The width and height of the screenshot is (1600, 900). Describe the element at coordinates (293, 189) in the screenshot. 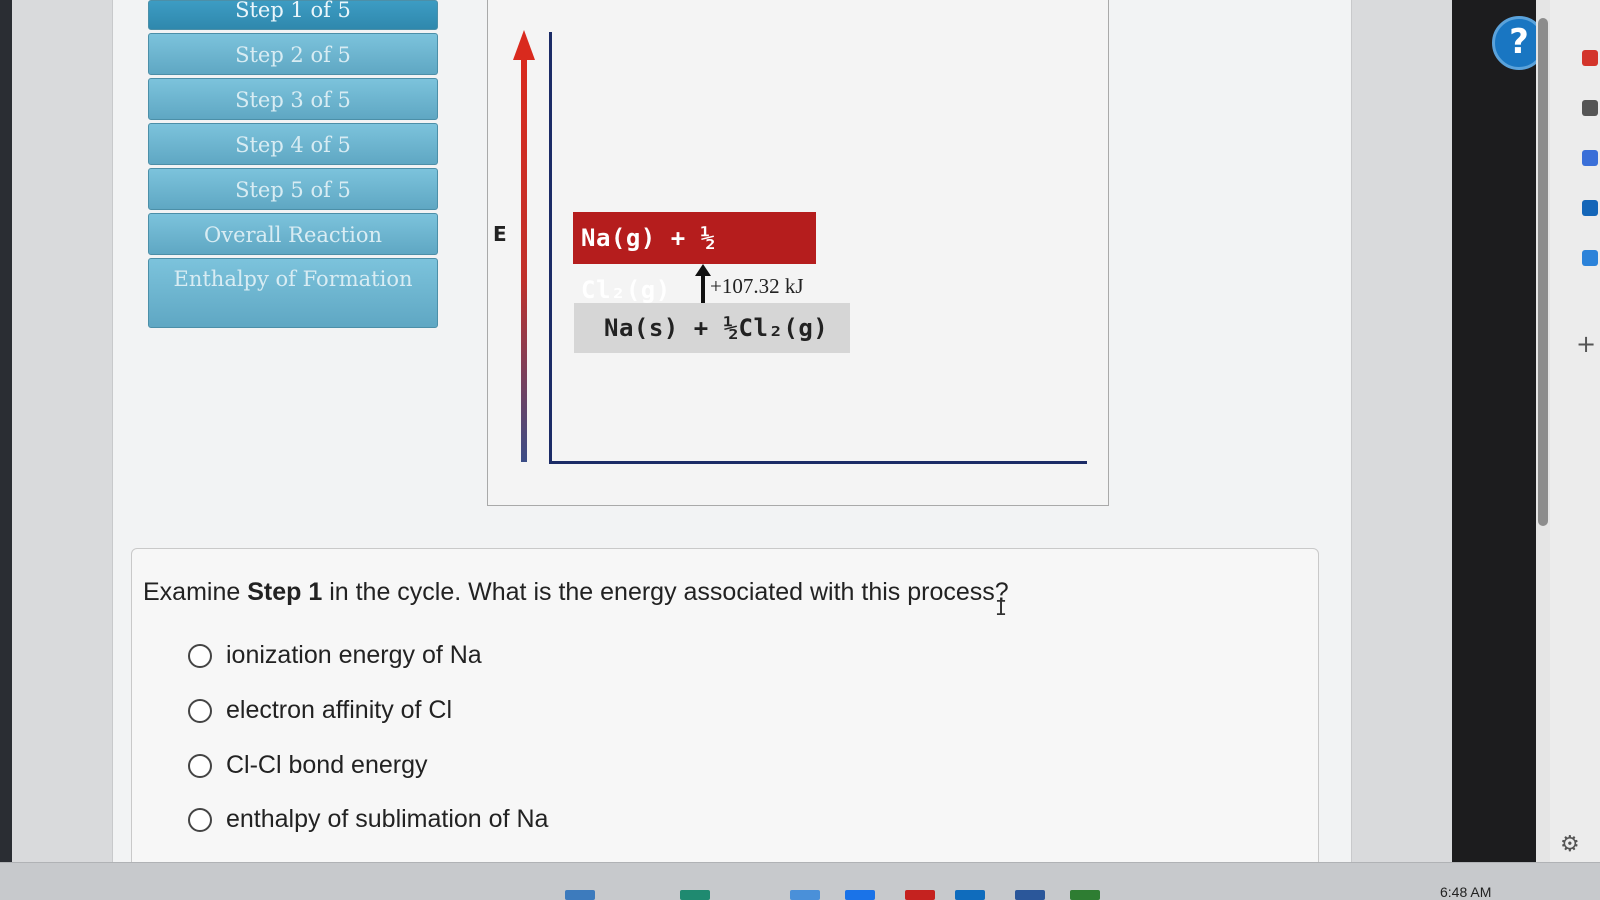

I see `step-5-button: Step 5 of 5` at that location.